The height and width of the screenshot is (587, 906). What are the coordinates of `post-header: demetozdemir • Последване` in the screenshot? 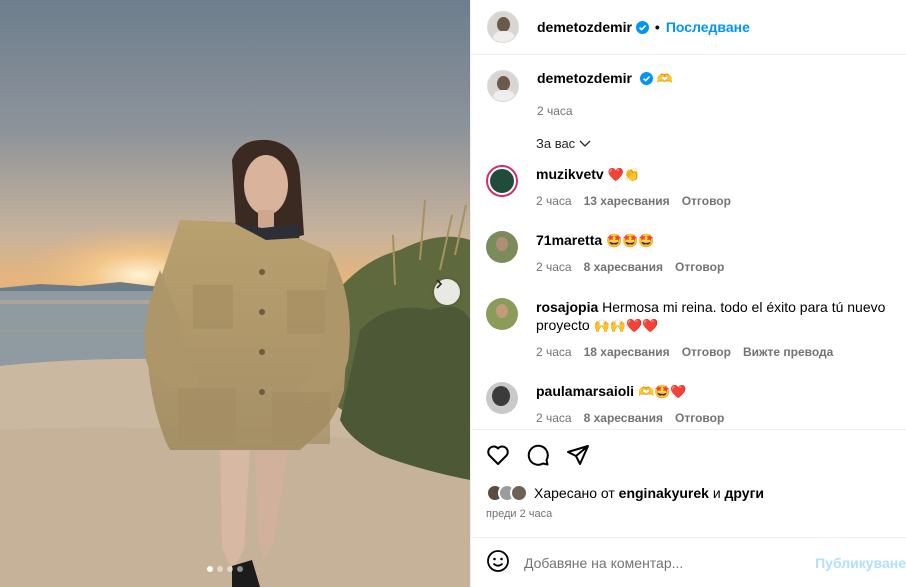 It's located at (688, 27).